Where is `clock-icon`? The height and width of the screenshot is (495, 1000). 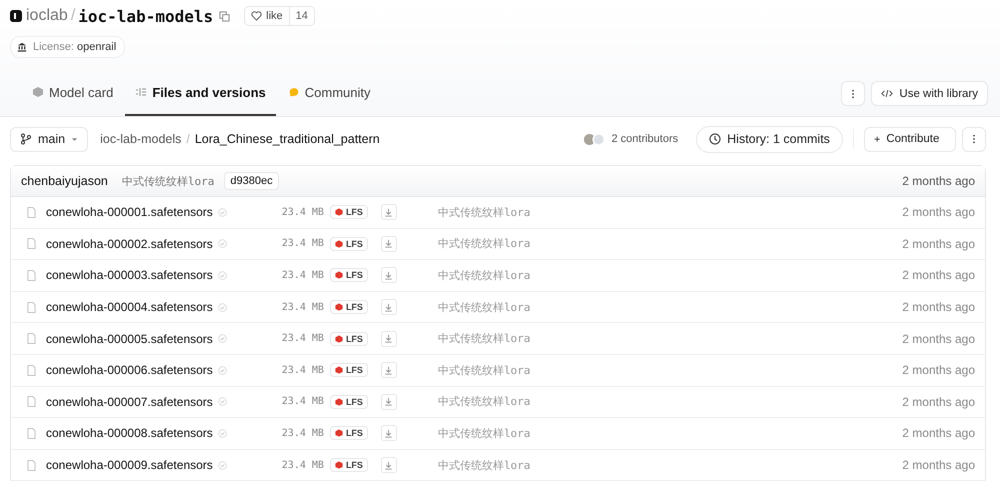
clock-icon is located at coordinates (715, 139).